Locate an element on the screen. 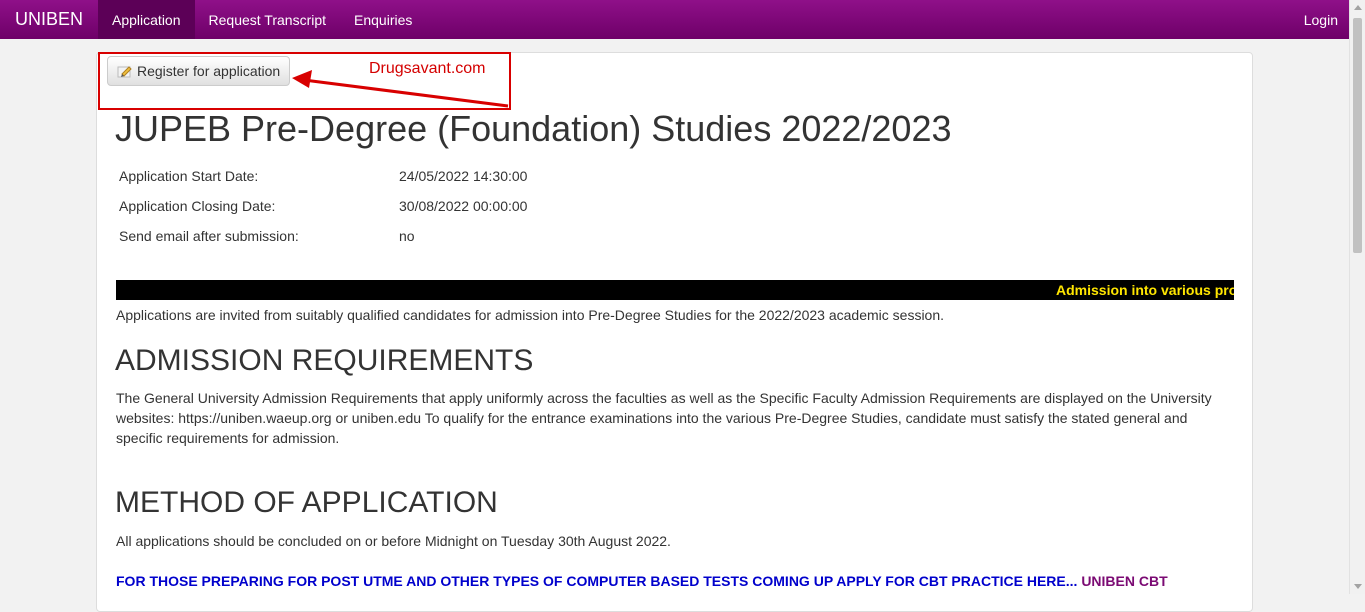 This screenshot has width=1365, height=612. annotation-arrow-icon is located at coordinates (400, 89).